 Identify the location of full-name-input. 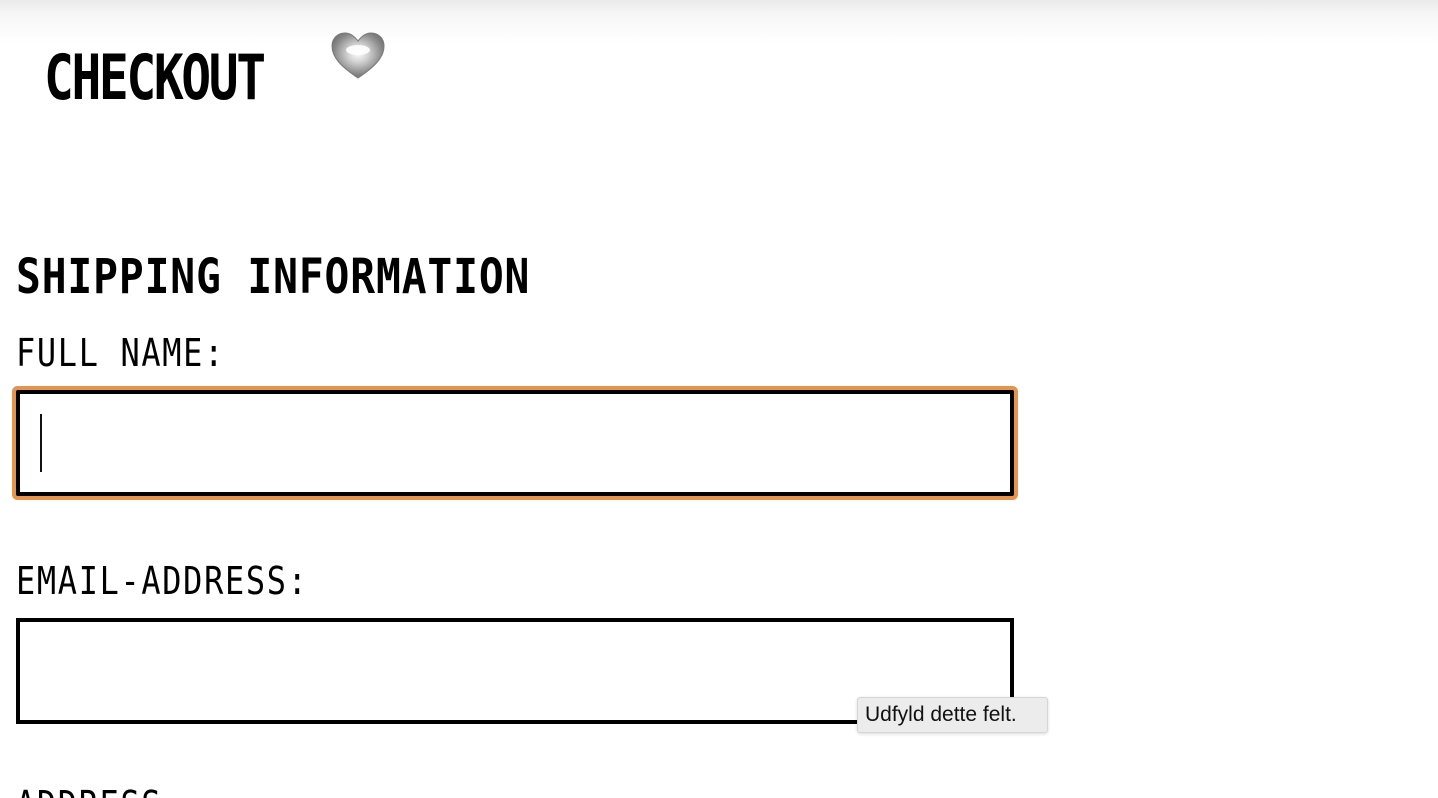
(515, 443).